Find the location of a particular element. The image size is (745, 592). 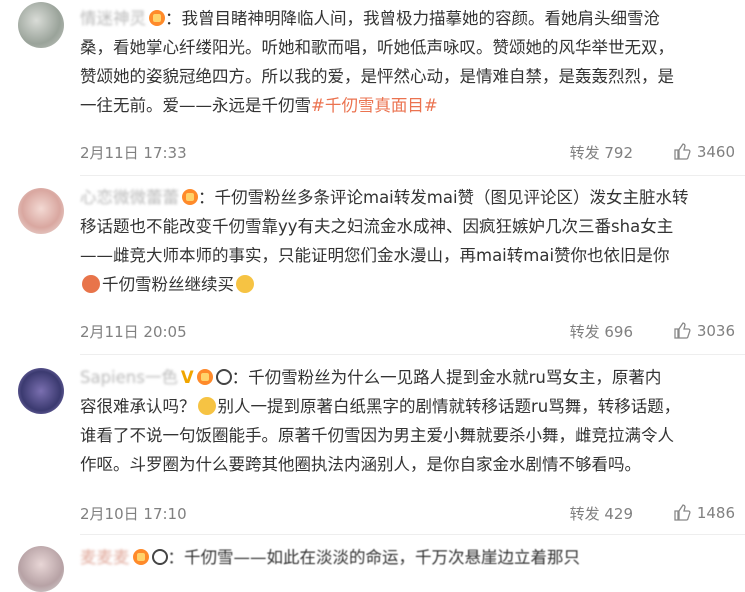

topic-link: #千仞雪真面目# is located at coordinates (374, 105).